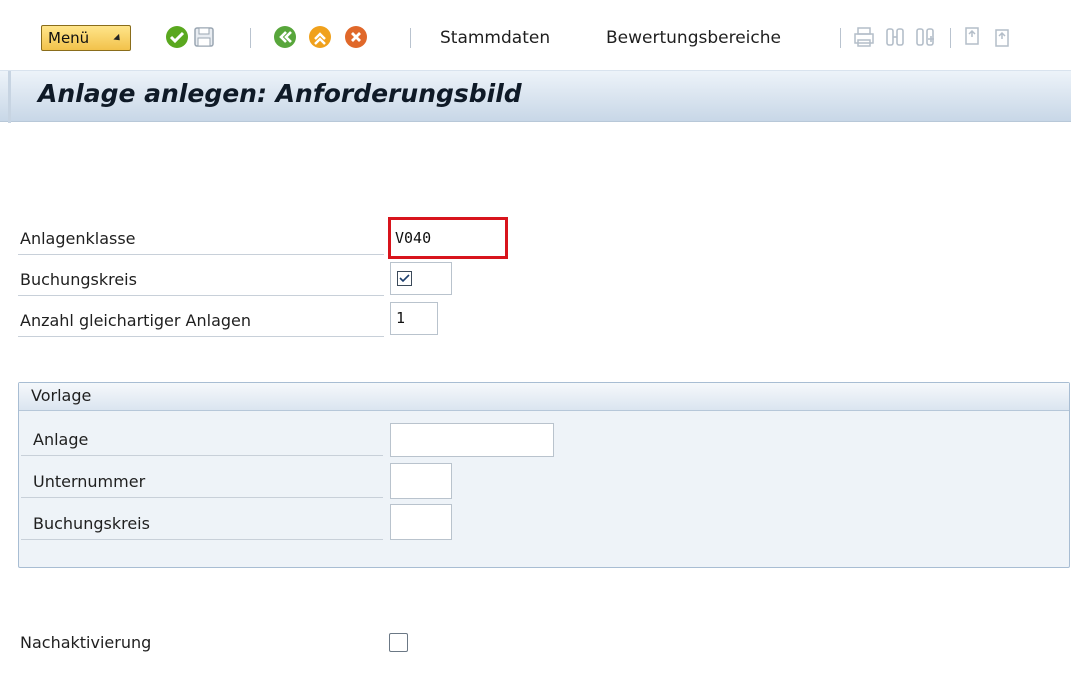  Describe the element at coordinates (414, 318) in the screenshot. I see `anzahl-input: 1` at that location.